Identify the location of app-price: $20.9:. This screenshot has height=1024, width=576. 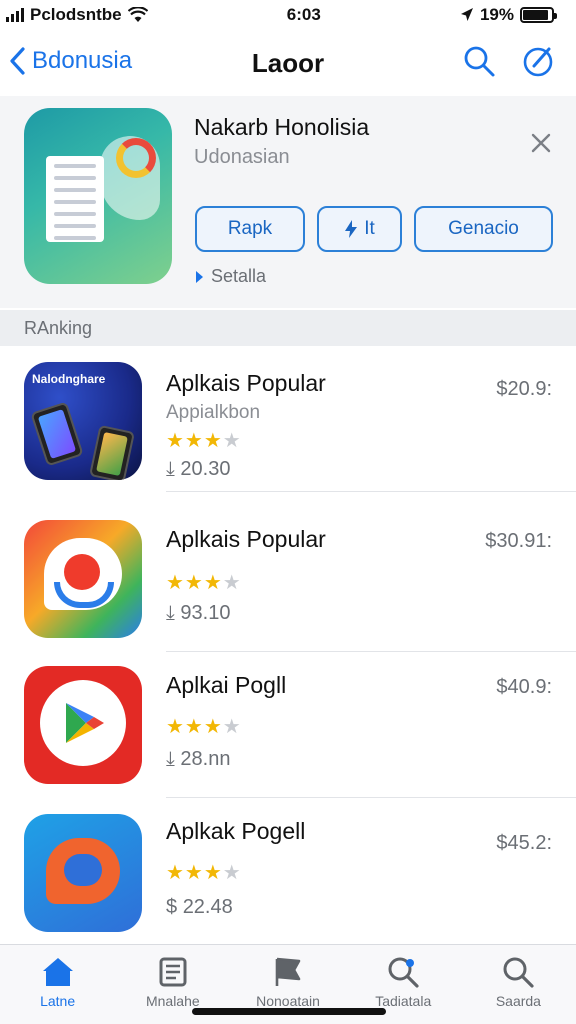
(524, 389).